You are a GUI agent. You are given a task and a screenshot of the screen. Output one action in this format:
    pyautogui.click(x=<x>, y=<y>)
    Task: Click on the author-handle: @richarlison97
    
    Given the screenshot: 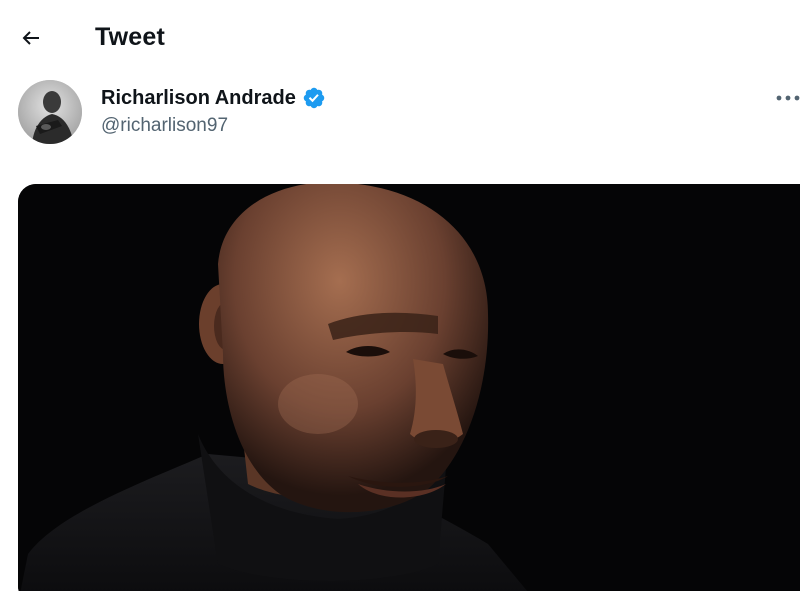 What is the action you would take?
    pyautogui.click(x=164, y=126)
    